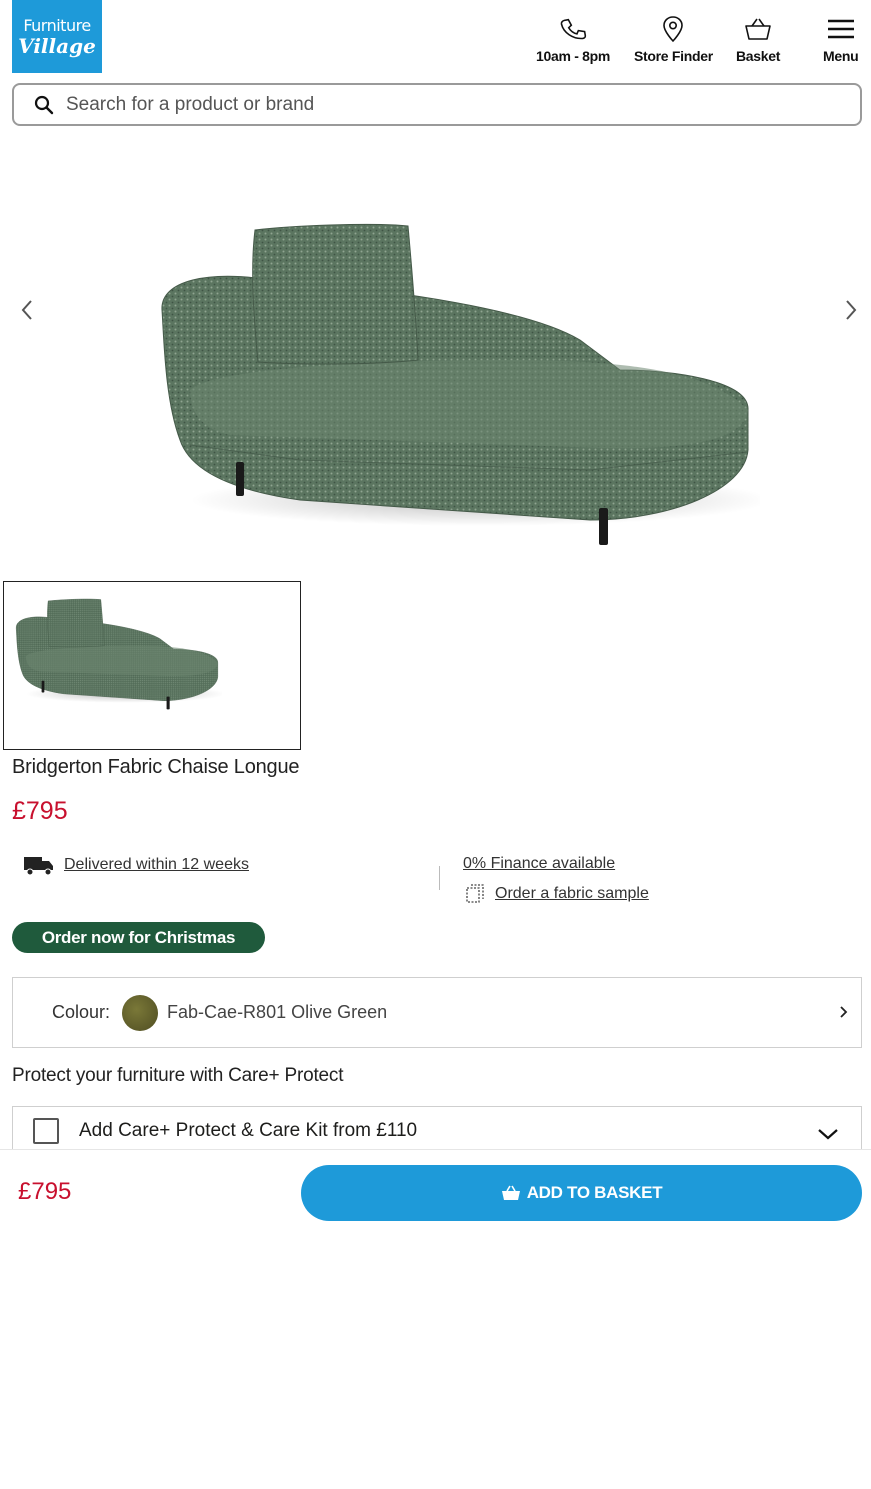 This screenshot has height=1489, width=871. I want to click on nav-store-finder: Store Finder, so click(673, 39).